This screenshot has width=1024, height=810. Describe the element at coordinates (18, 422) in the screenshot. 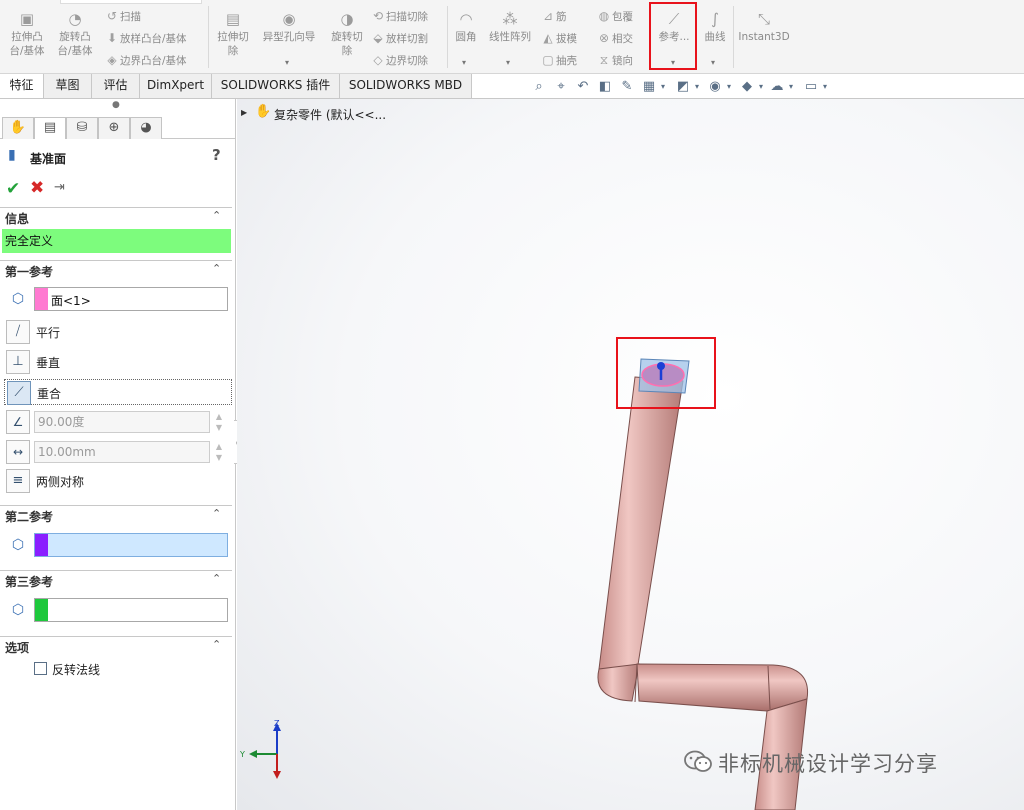

I see `angle-icon: ∠` at that location.